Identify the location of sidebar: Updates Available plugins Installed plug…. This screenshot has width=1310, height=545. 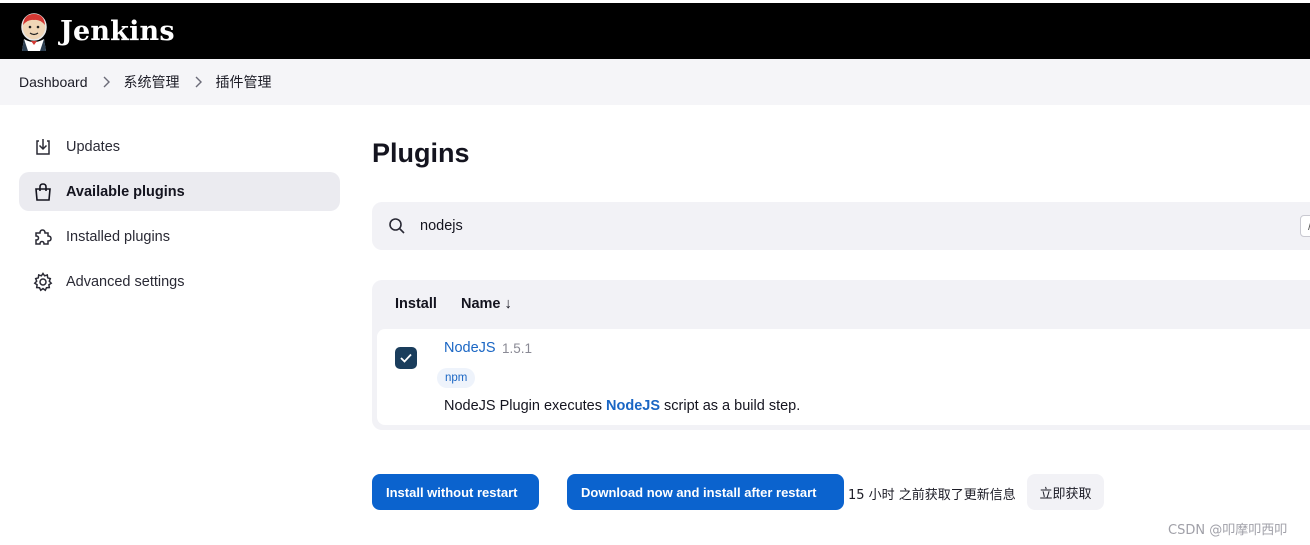
(179, 217).